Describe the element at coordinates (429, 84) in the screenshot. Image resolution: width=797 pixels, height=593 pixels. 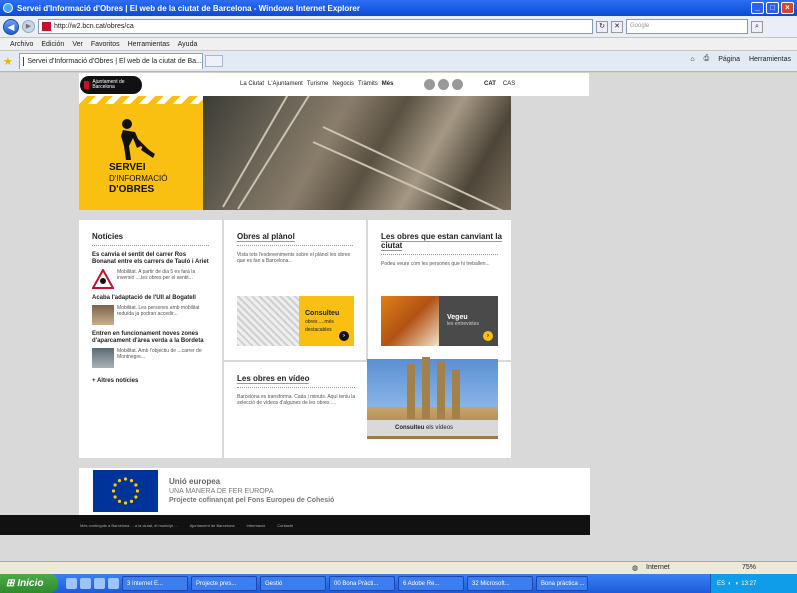
I see `facebook-icon` at that location.